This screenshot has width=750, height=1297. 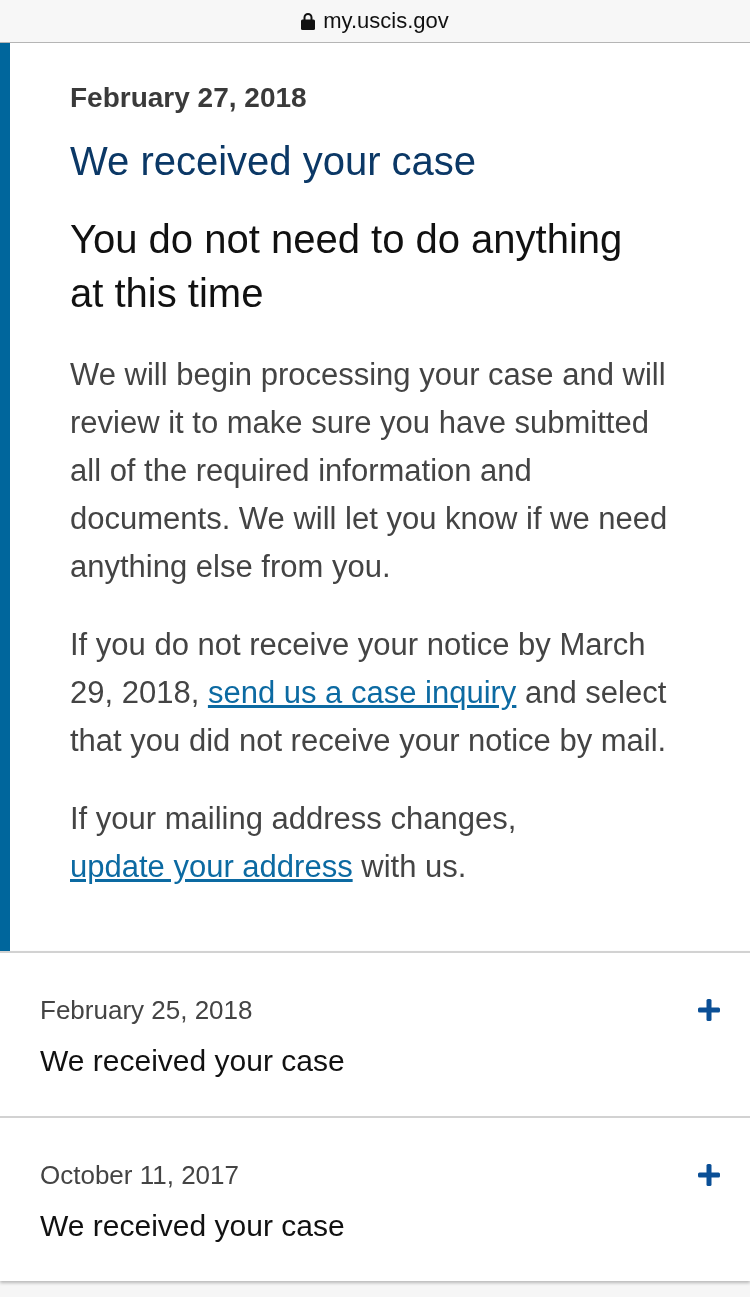 I want to click on status-paragraph: If your mailing address changes, update your address with us., so click(x=294, y=843).